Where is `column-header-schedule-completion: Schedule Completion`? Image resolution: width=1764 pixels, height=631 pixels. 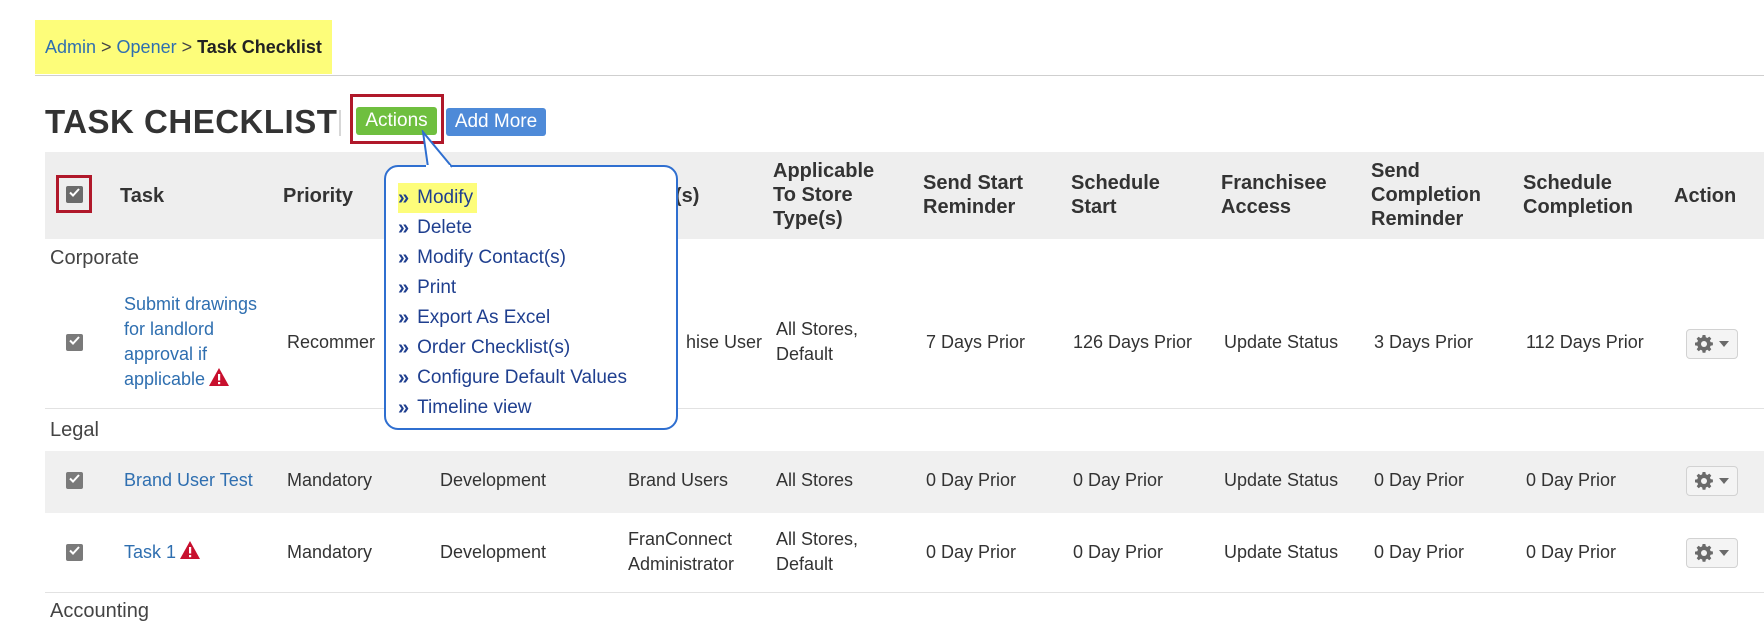
column-header-schedule-completion: Schedule Completion is located at coordinates (1578, 195).